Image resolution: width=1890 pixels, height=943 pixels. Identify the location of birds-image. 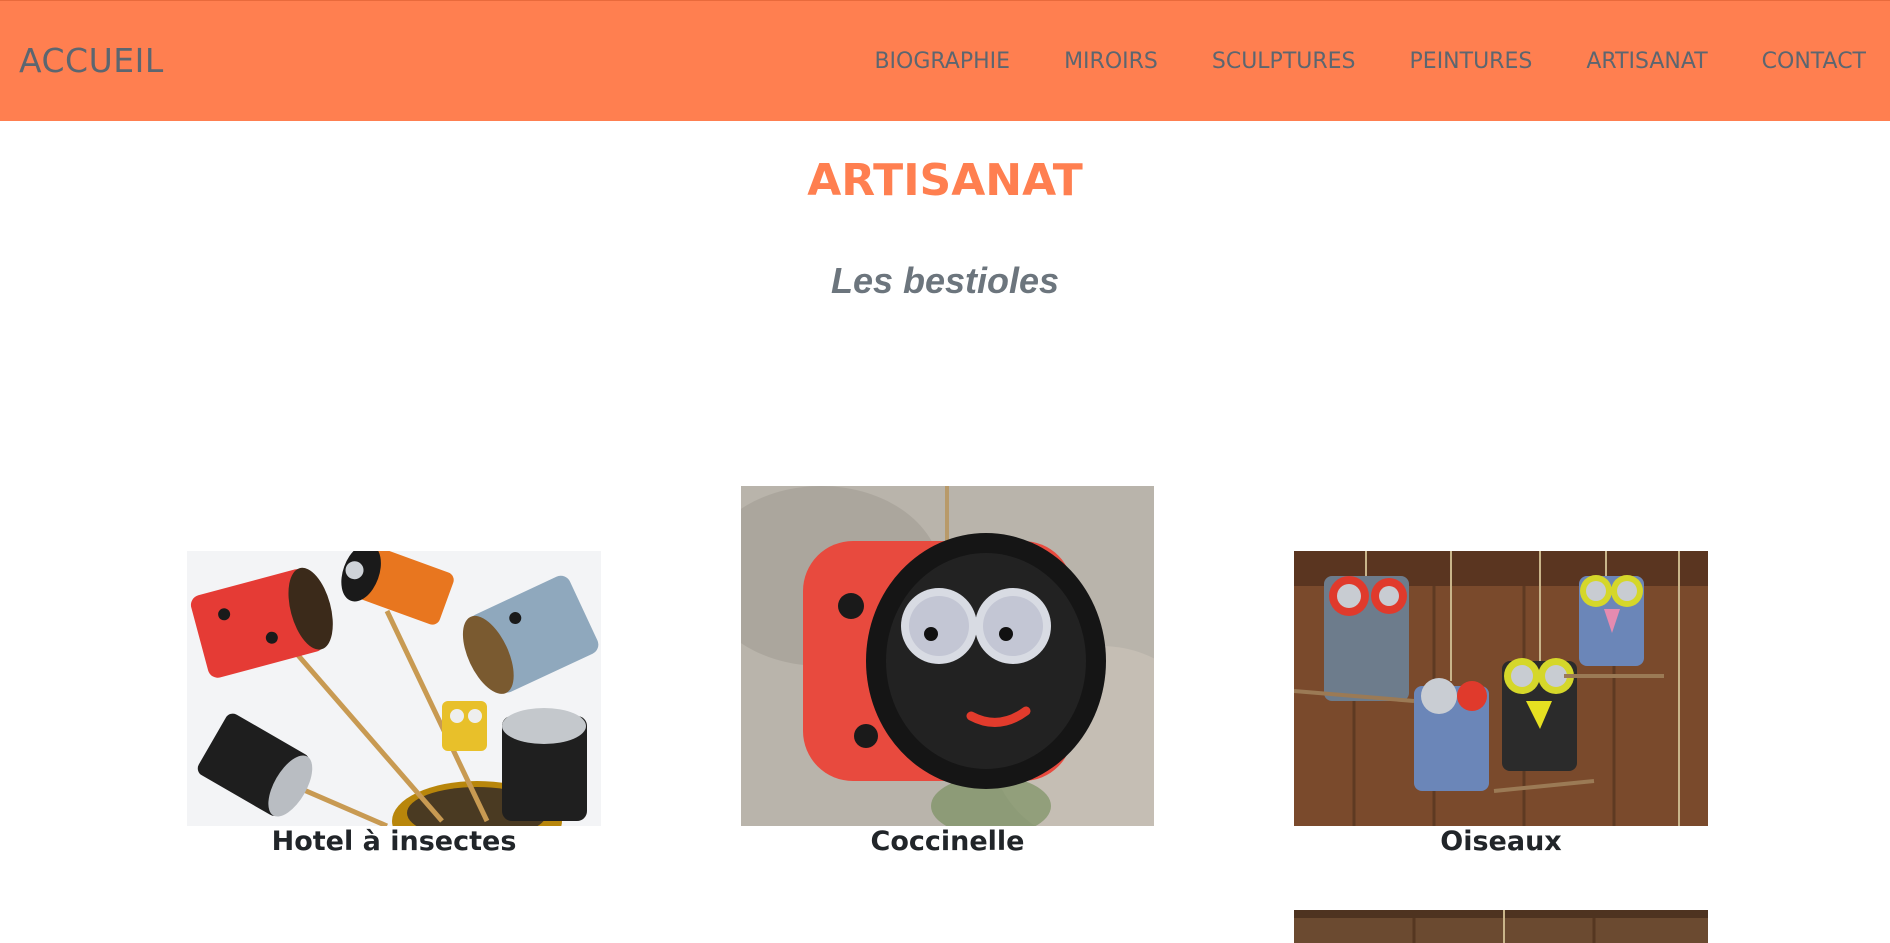
(1501, 688).